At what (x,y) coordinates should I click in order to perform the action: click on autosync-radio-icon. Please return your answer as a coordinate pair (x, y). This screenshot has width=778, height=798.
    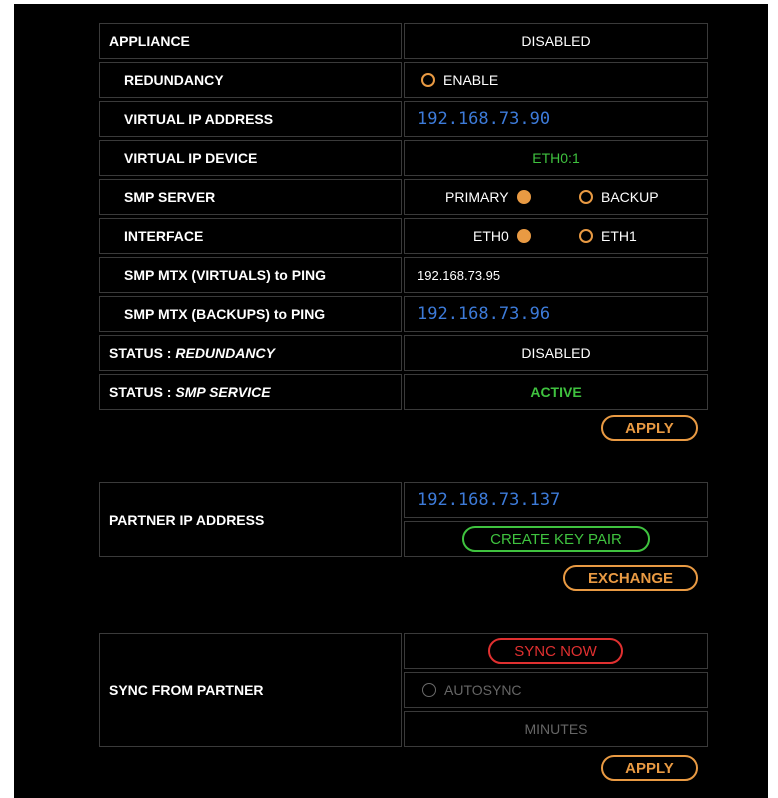
    Looking at the image, I should click on (429, 690).